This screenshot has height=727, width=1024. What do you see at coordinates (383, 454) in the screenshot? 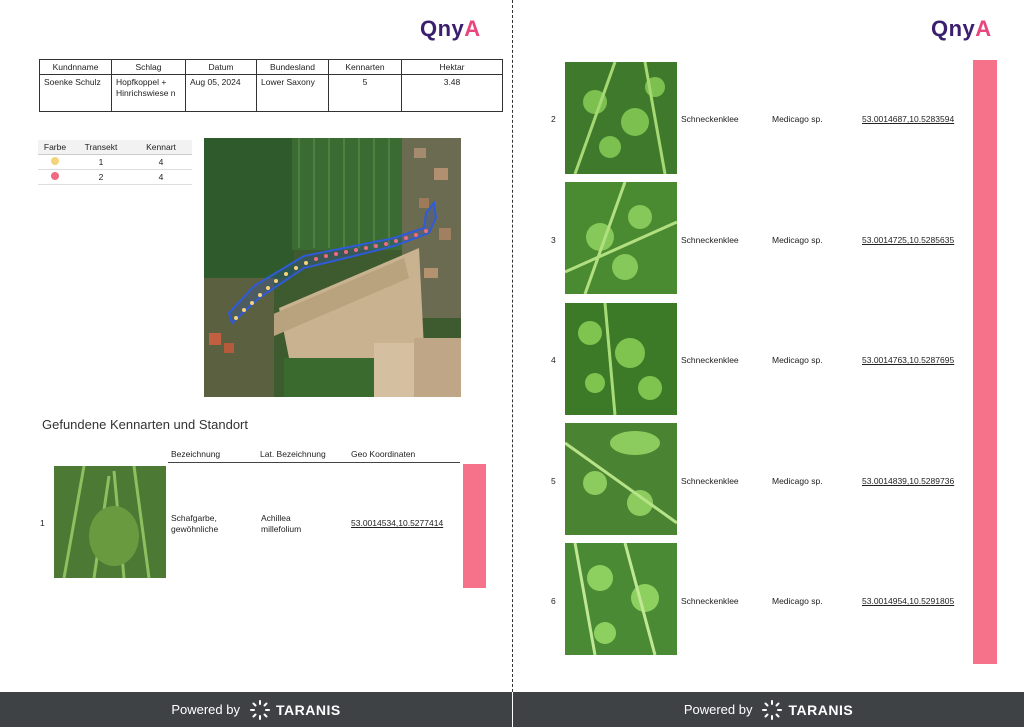
I see `col-geo-koordinaten: Geo Koordinaten` at bounding box center [383, 454].